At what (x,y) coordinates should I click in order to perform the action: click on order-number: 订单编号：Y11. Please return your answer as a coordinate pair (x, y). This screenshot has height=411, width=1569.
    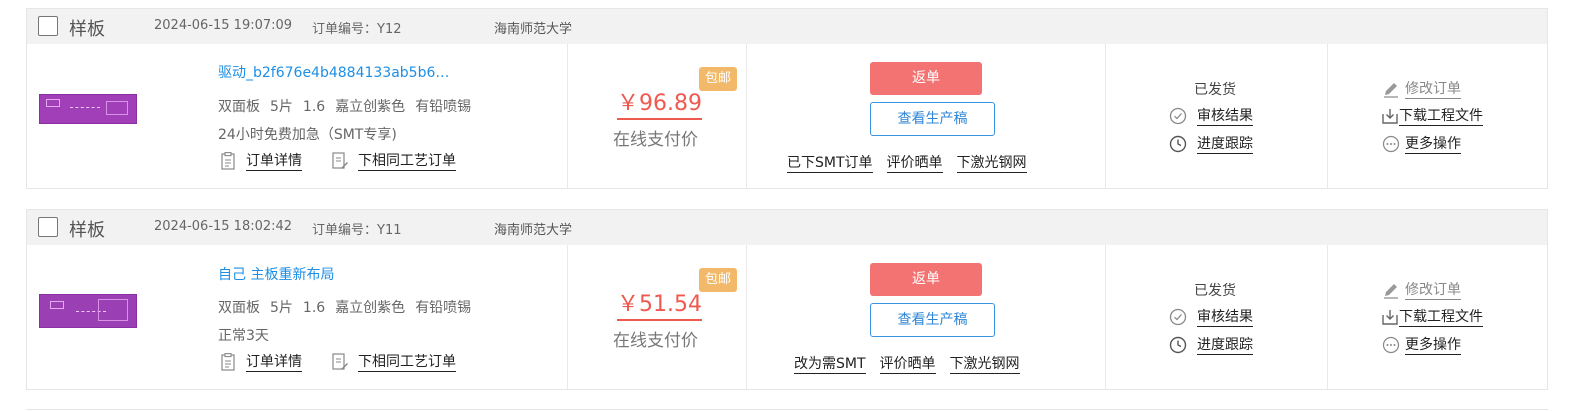
    Looking at the image, I should click on (357, 230).